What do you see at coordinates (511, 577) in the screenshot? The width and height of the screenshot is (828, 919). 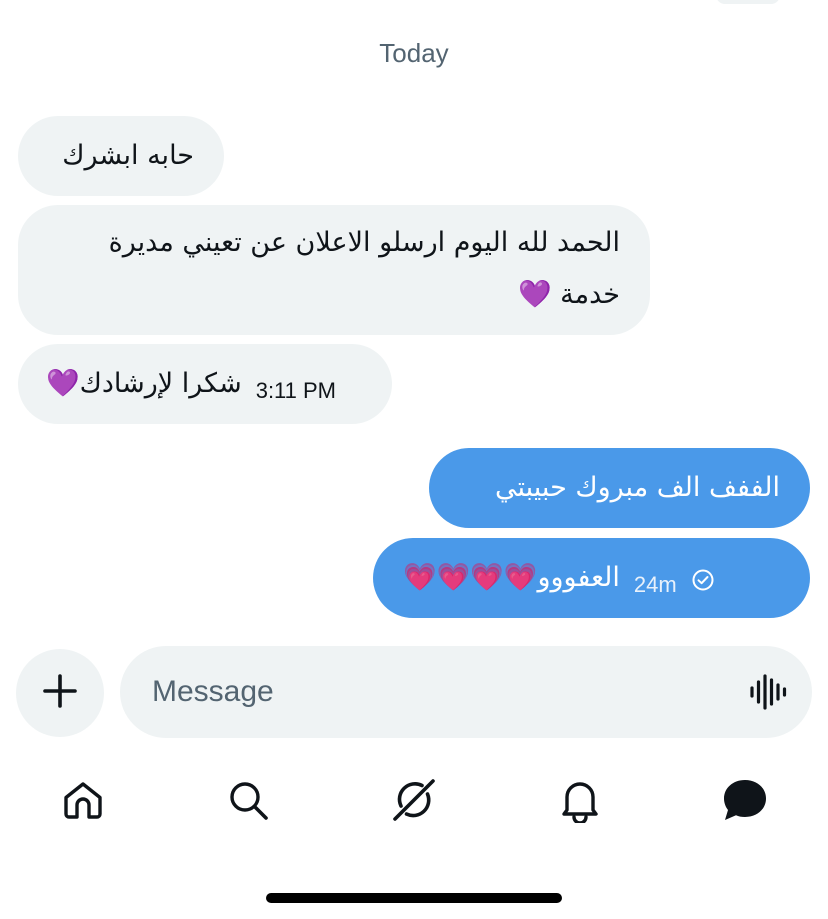 I see `message-text: العفووو💗💗💗💗` at bounding box center [511, 577].